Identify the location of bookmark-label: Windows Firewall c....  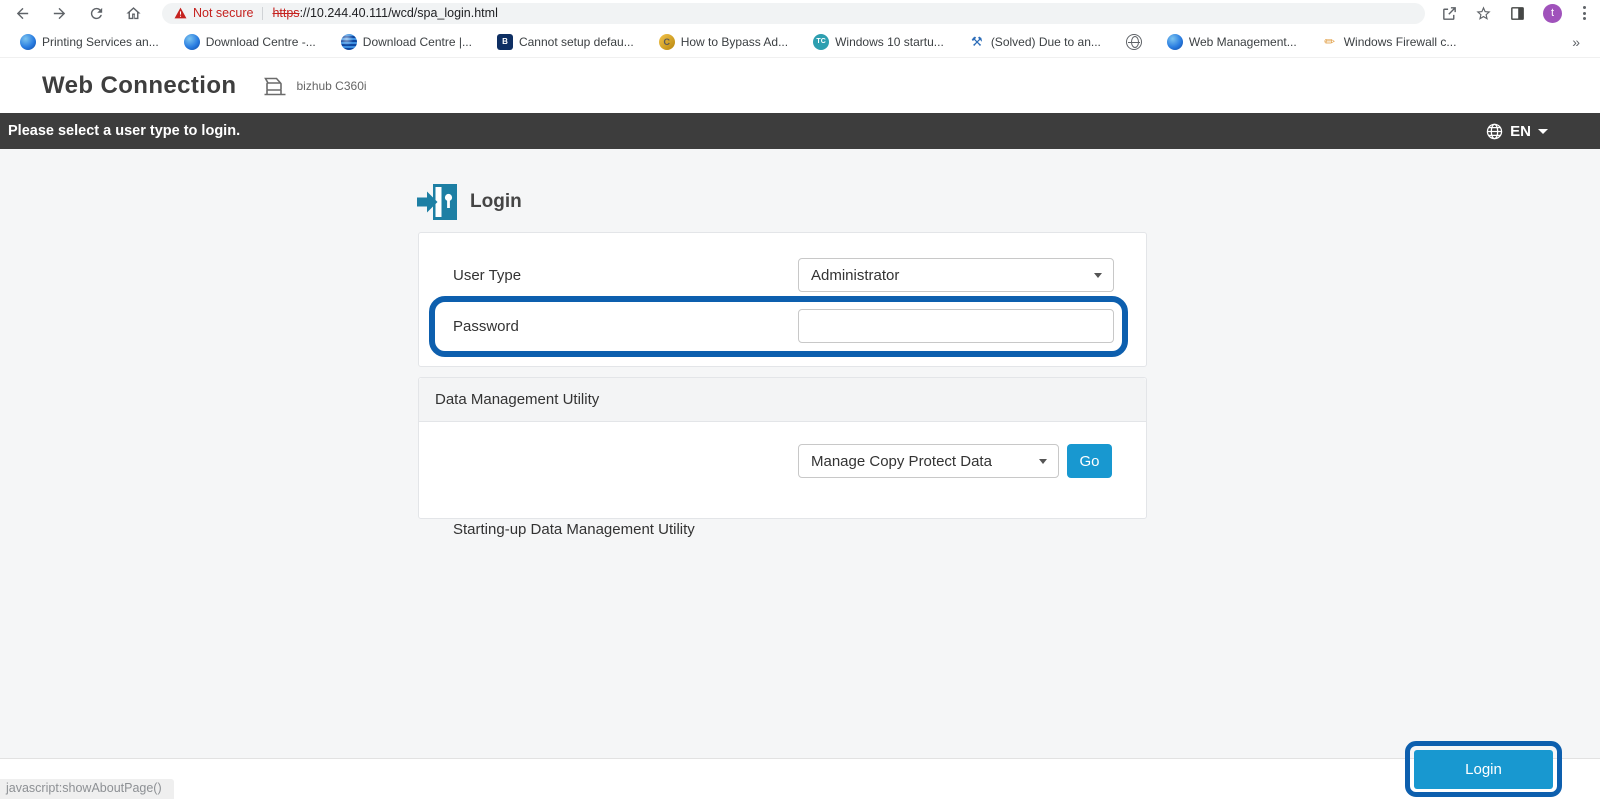
(1400, 41).